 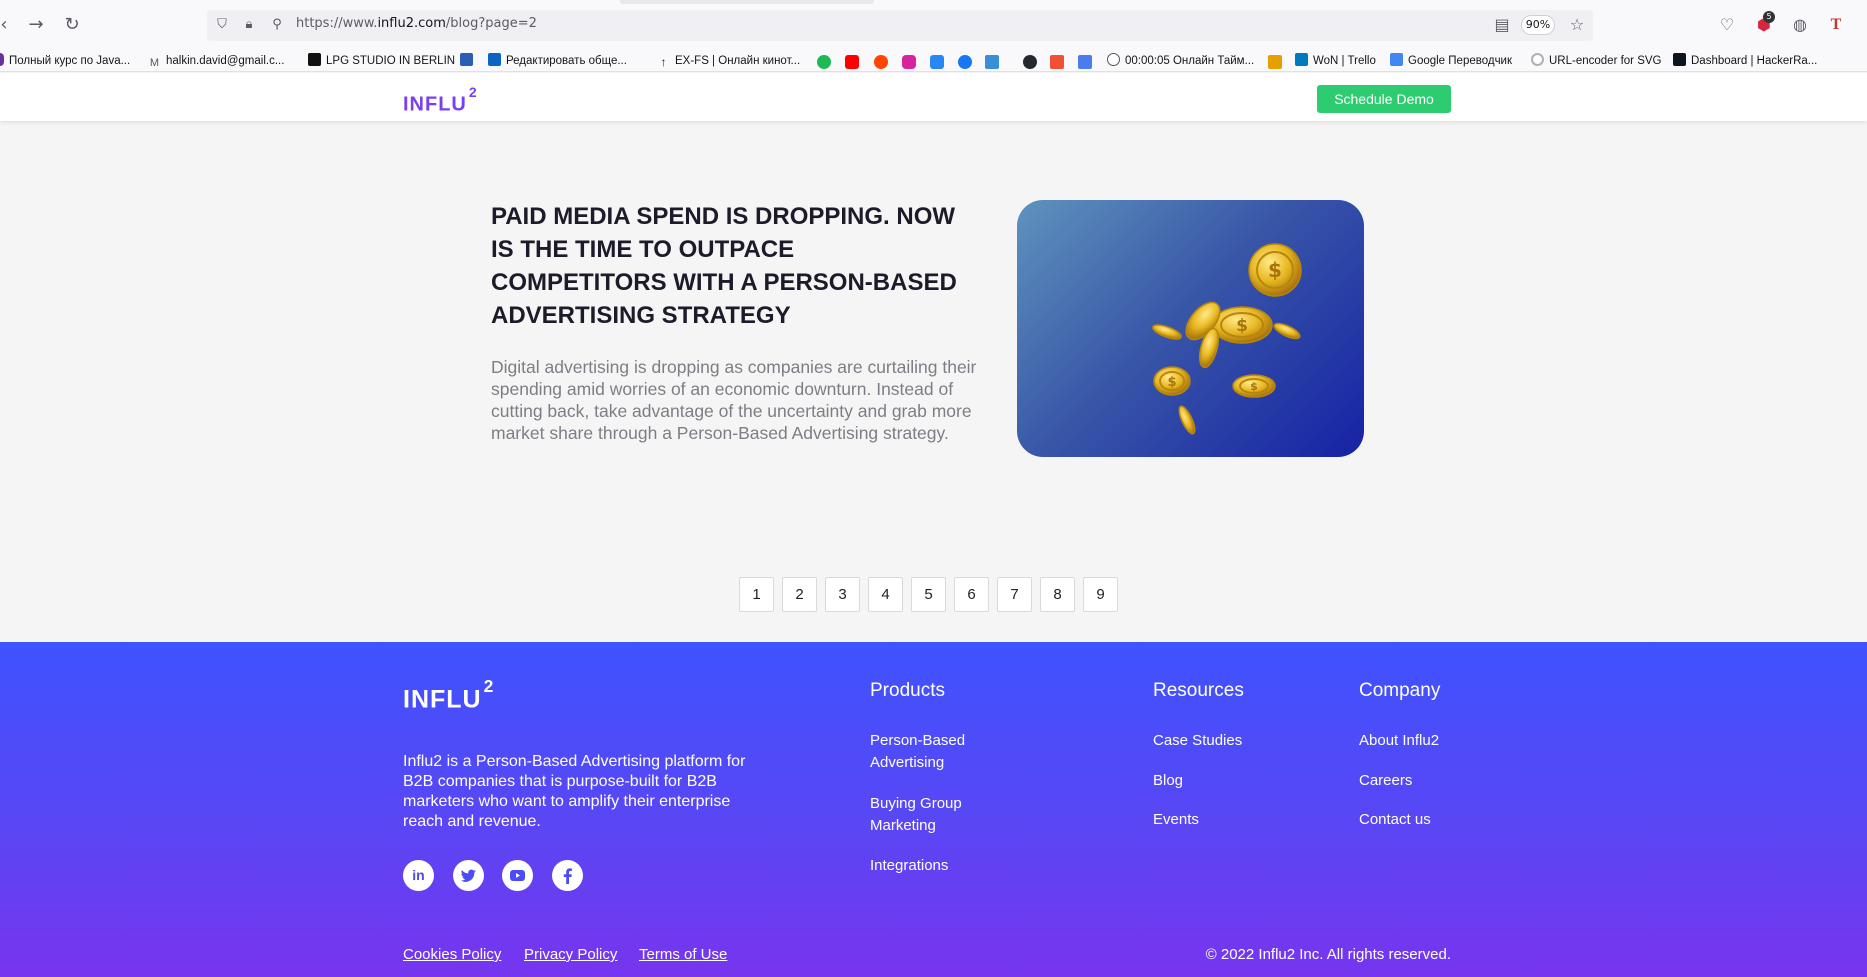 I want to click on footer-link-about: About Influ2, so click(x=1399, y=741).